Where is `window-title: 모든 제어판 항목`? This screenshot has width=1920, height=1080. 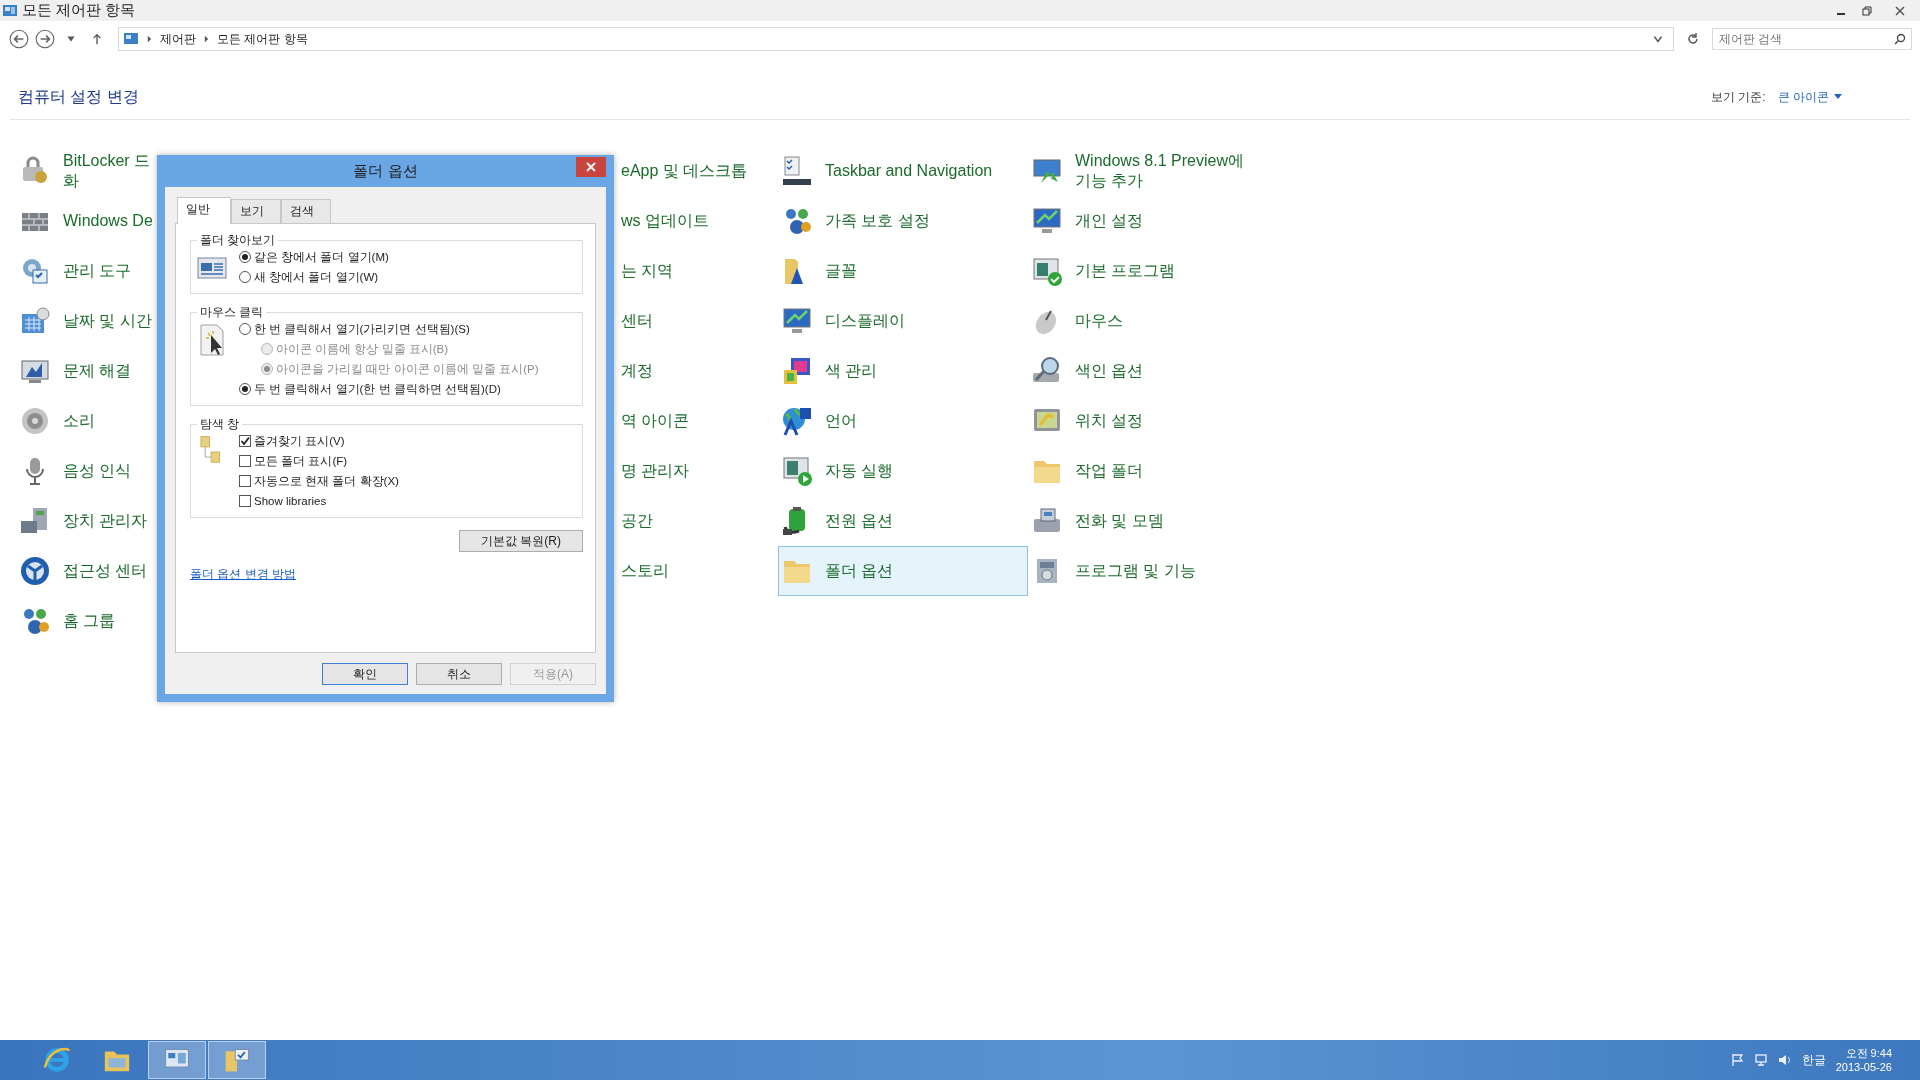
window-title: 모든 제어판 항목 is located at coordinates (79, 10).